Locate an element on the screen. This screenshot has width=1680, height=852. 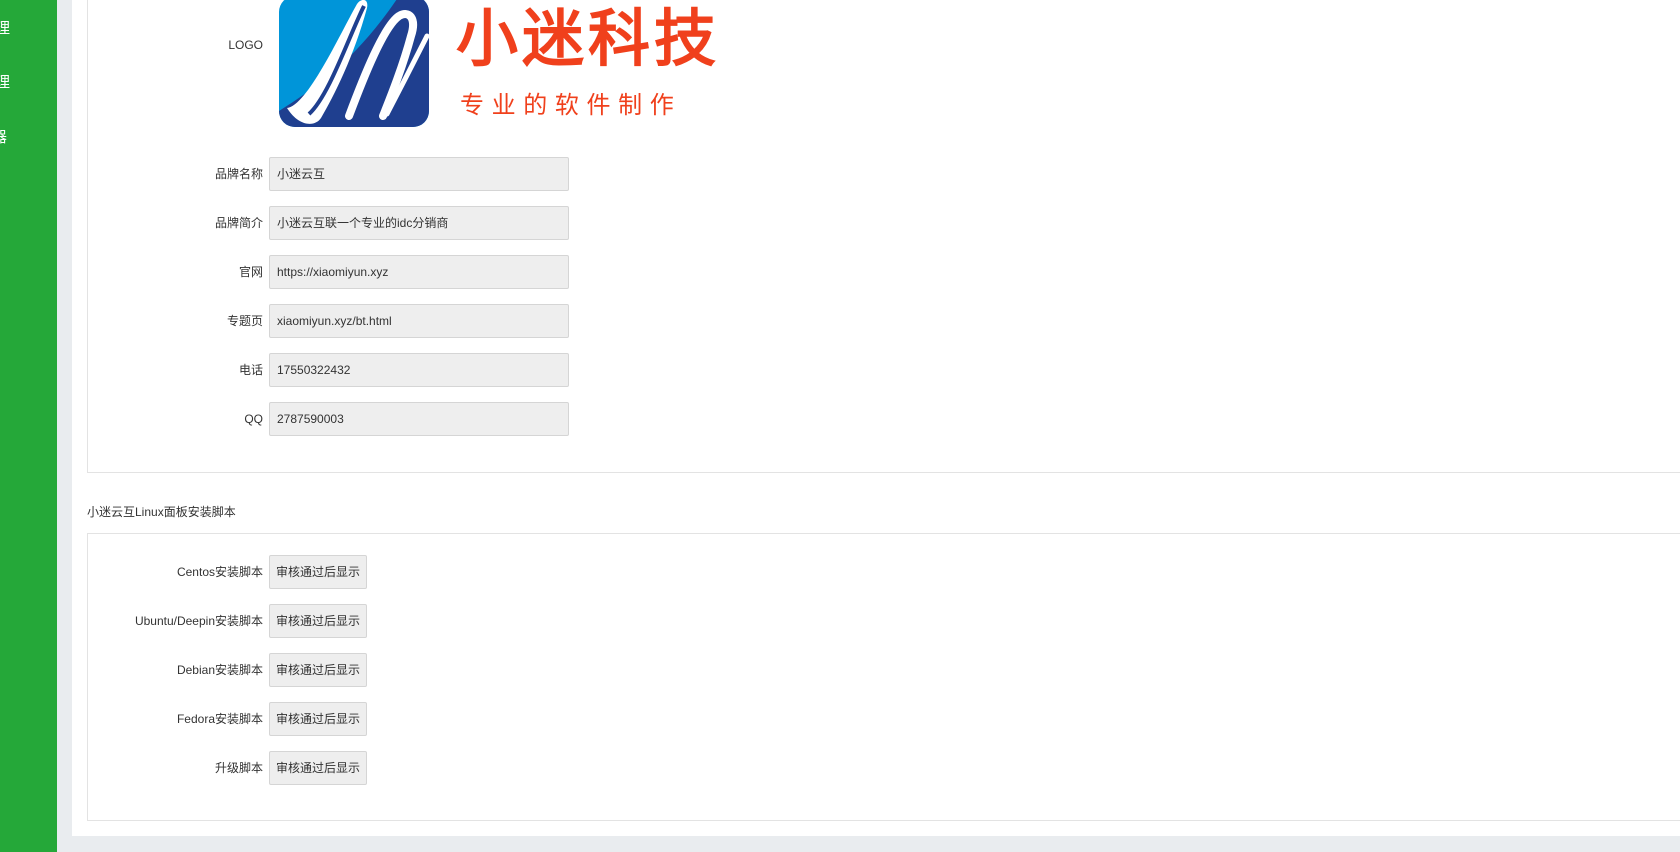
brand-name-row: 品牌名称 小迷云互 is located at coordinates (438, 174).